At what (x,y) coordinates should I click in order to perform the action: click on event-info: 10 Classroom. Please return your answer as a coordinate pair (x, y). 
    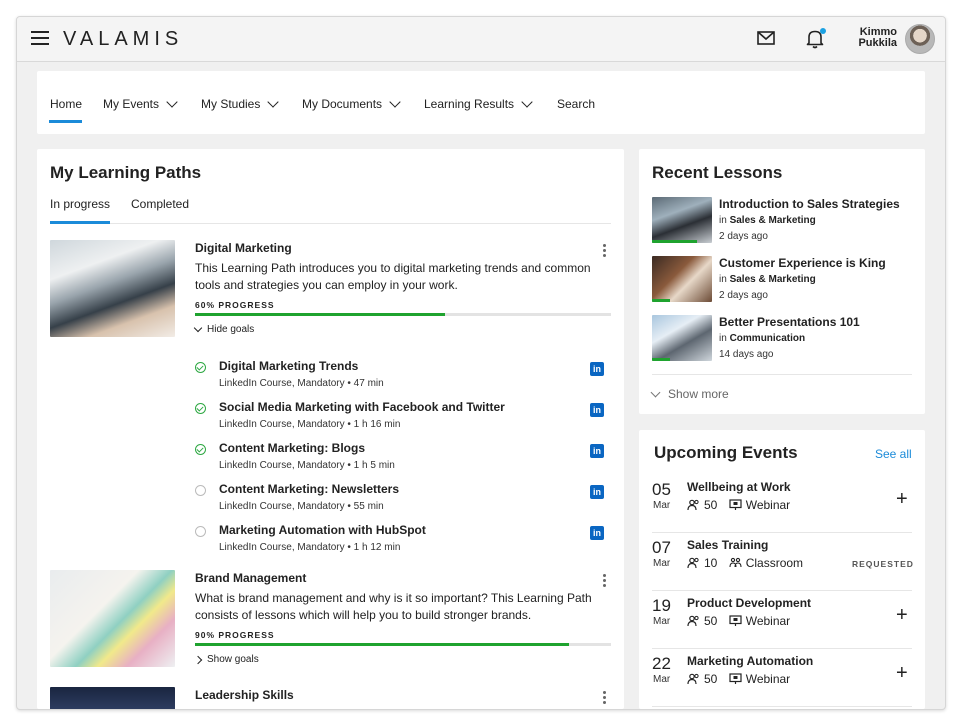
    Looking at the image, I should click on (745, 563).